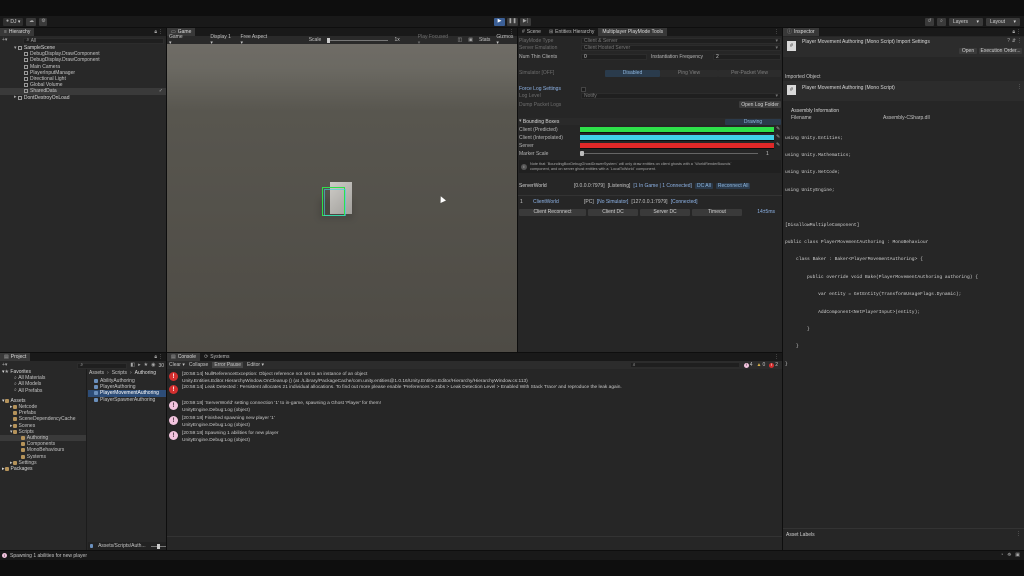 This screenshot has width=1024, height=576. What do you see at coordinates (43, 469) in the screenshot?
I see `packages-folder: ▸ Packages` at bounding box center [43, 469].